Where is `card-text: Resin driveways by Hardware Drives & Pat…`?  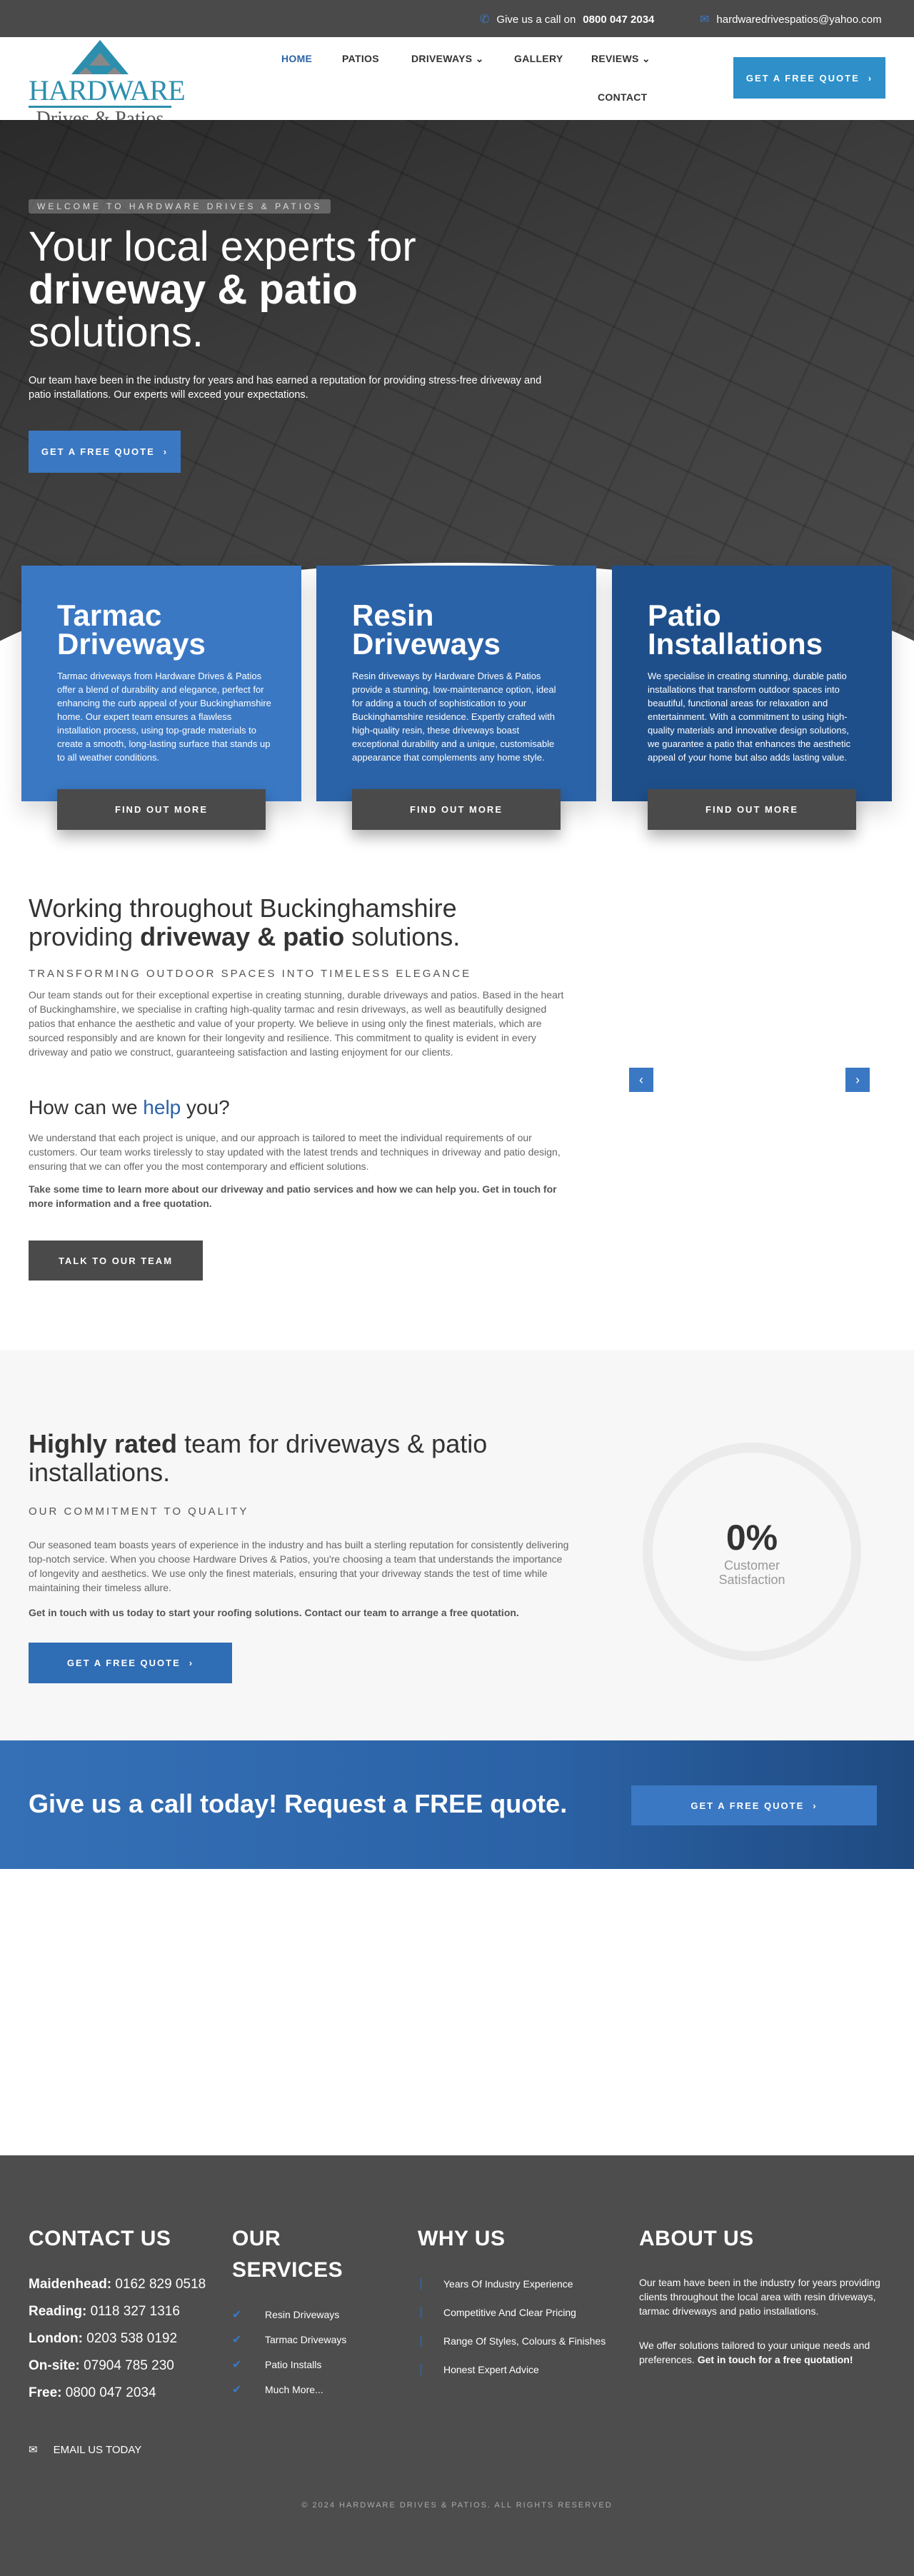
card-text: Resin driveways by Hardware Drives & Pat… is located at coordinates (454, 717).